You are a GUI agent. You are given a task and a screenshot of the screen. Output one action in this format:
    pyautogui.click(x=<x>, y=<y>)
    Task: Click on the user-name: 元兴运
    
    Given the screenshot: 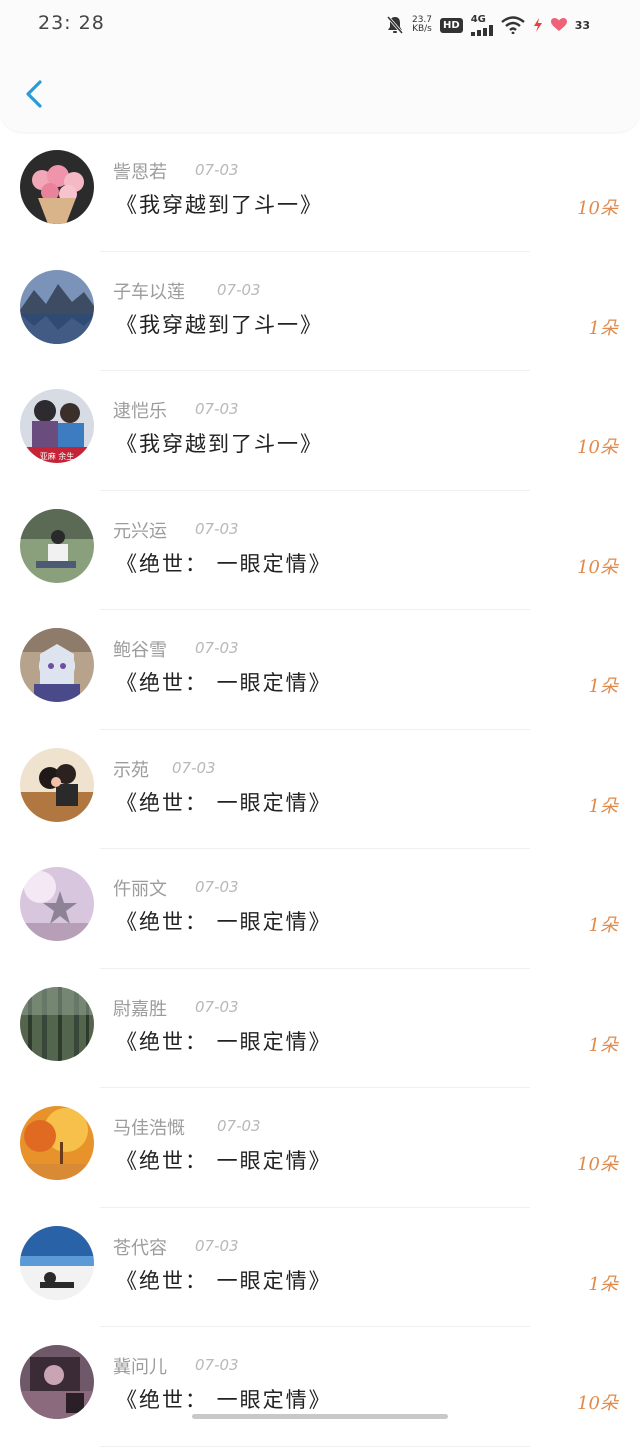 What is the action you would take?
    pyautogui.click(x=140, y=531)
    